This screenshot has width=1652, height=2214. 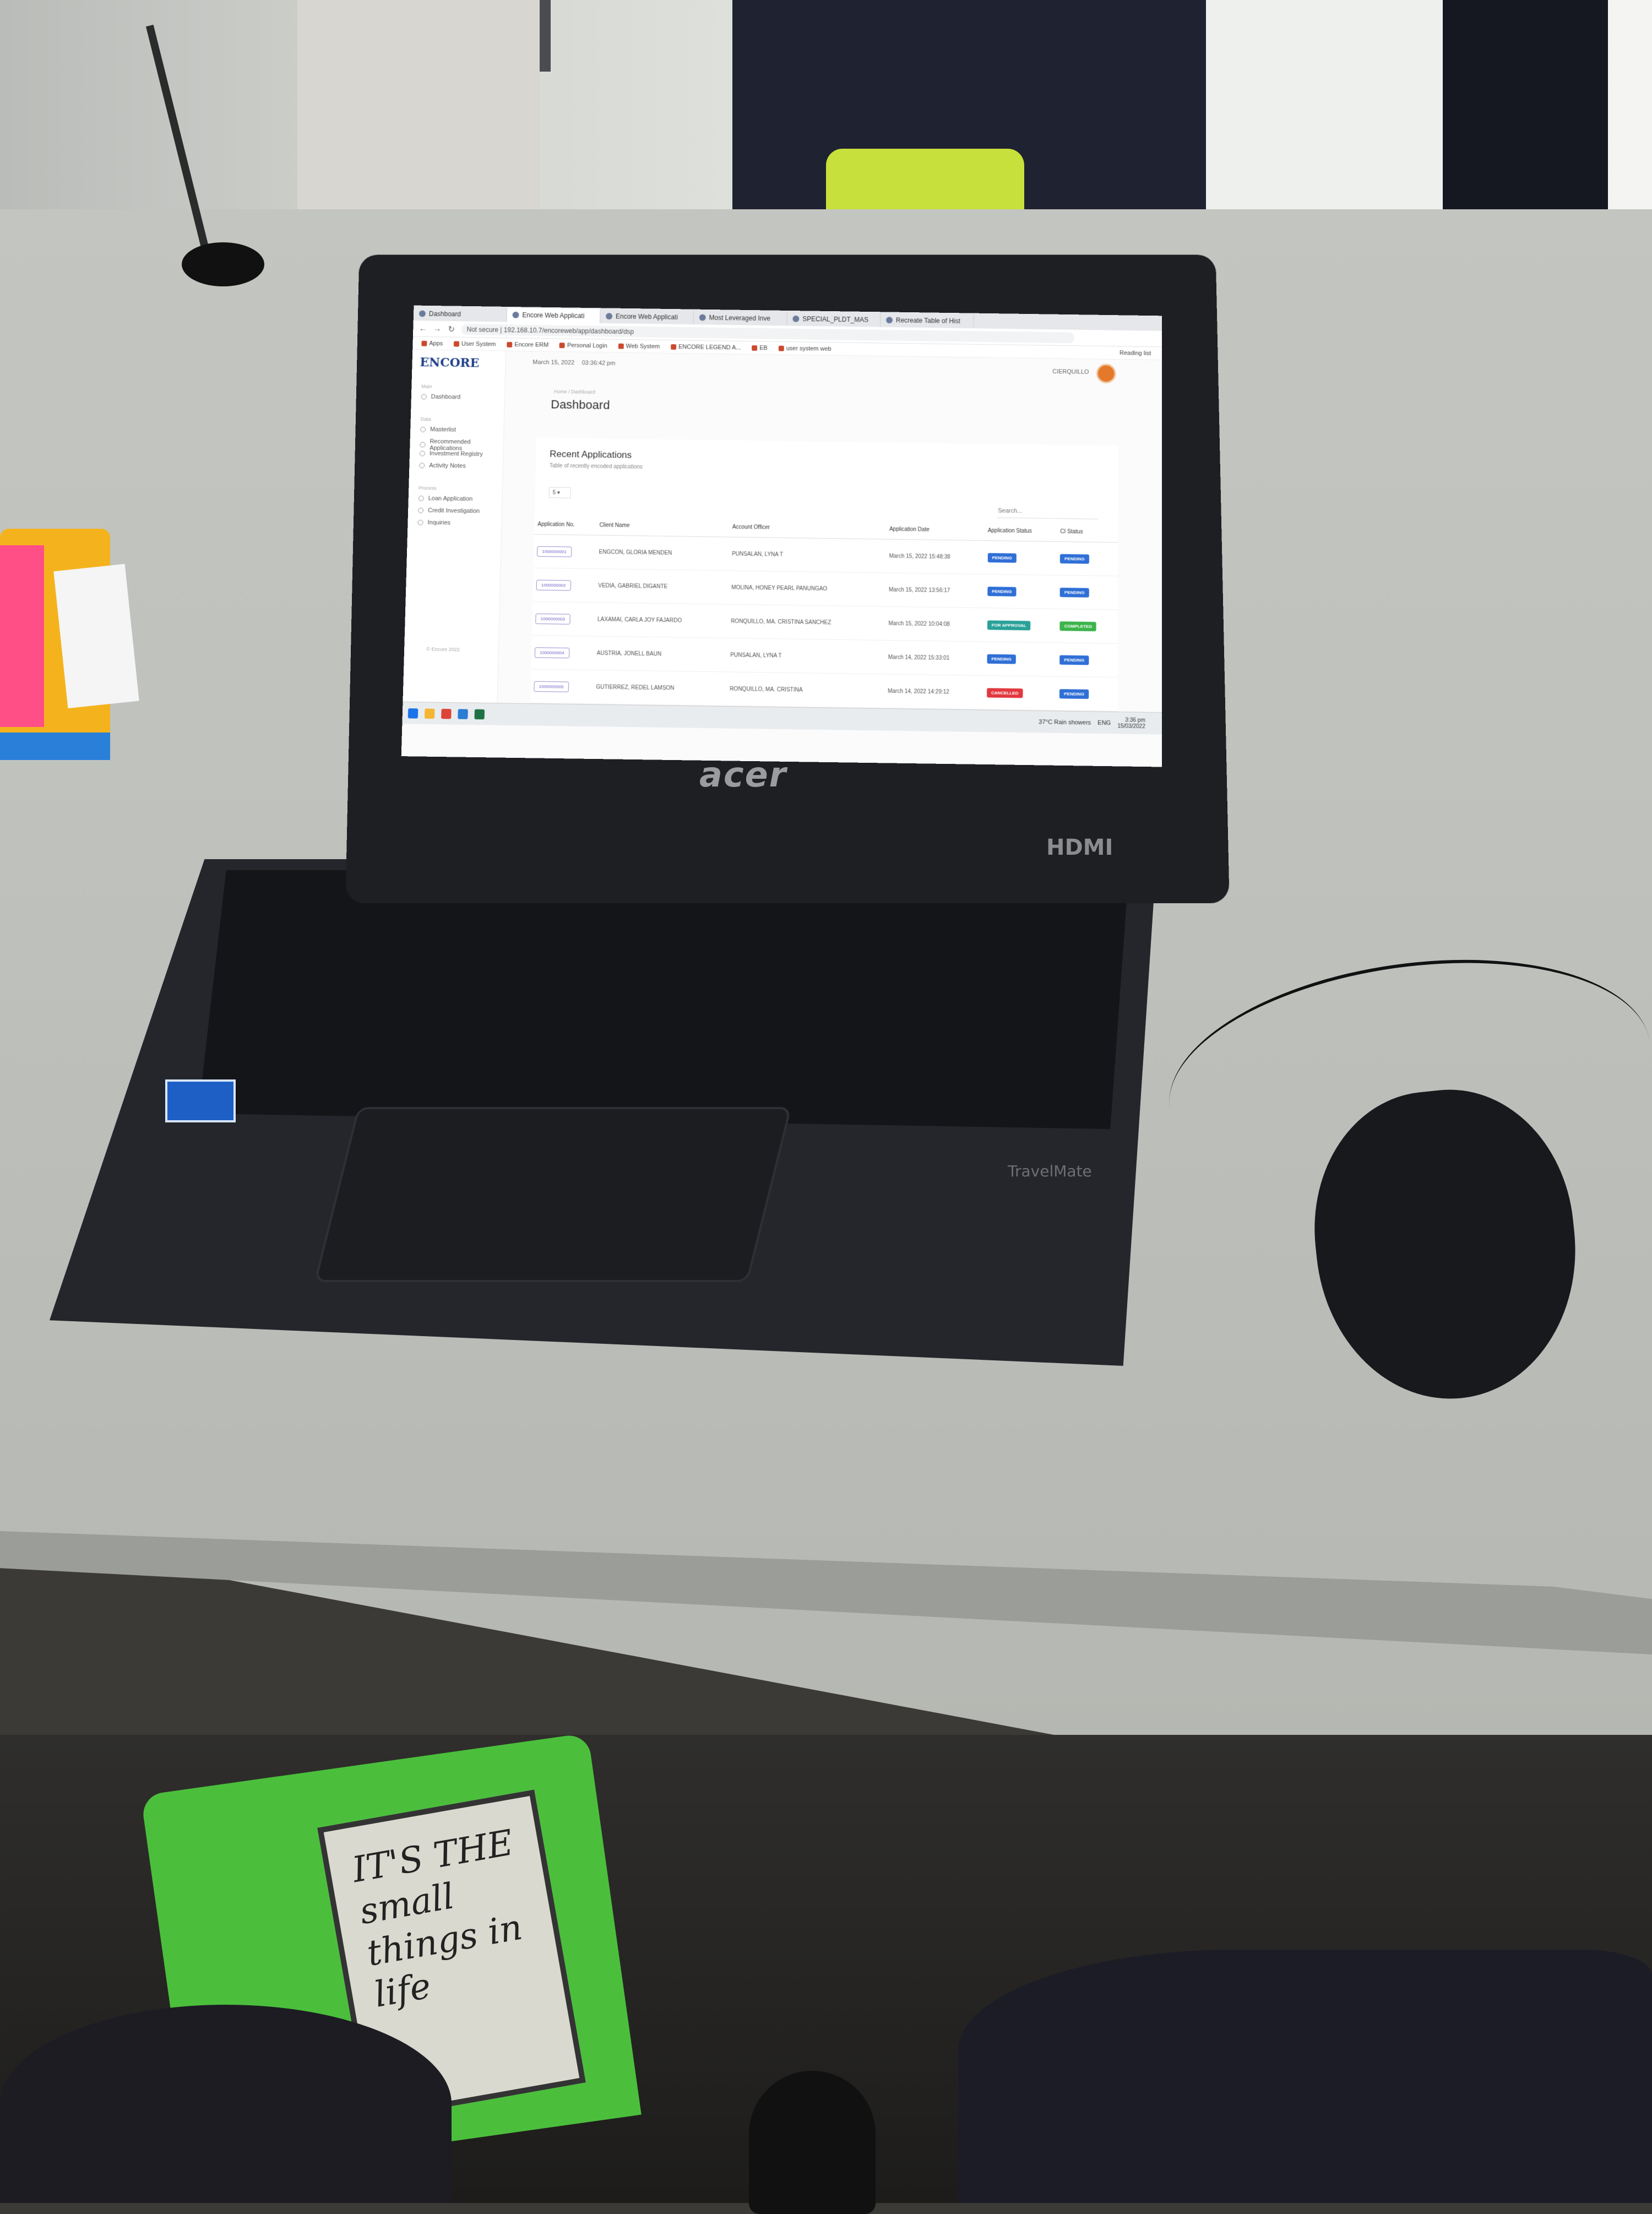 What do you see at coordinates (446, 498) in the screenshot?
I see `sidebar-item: Loan Application` at bounding box center [446, 498].